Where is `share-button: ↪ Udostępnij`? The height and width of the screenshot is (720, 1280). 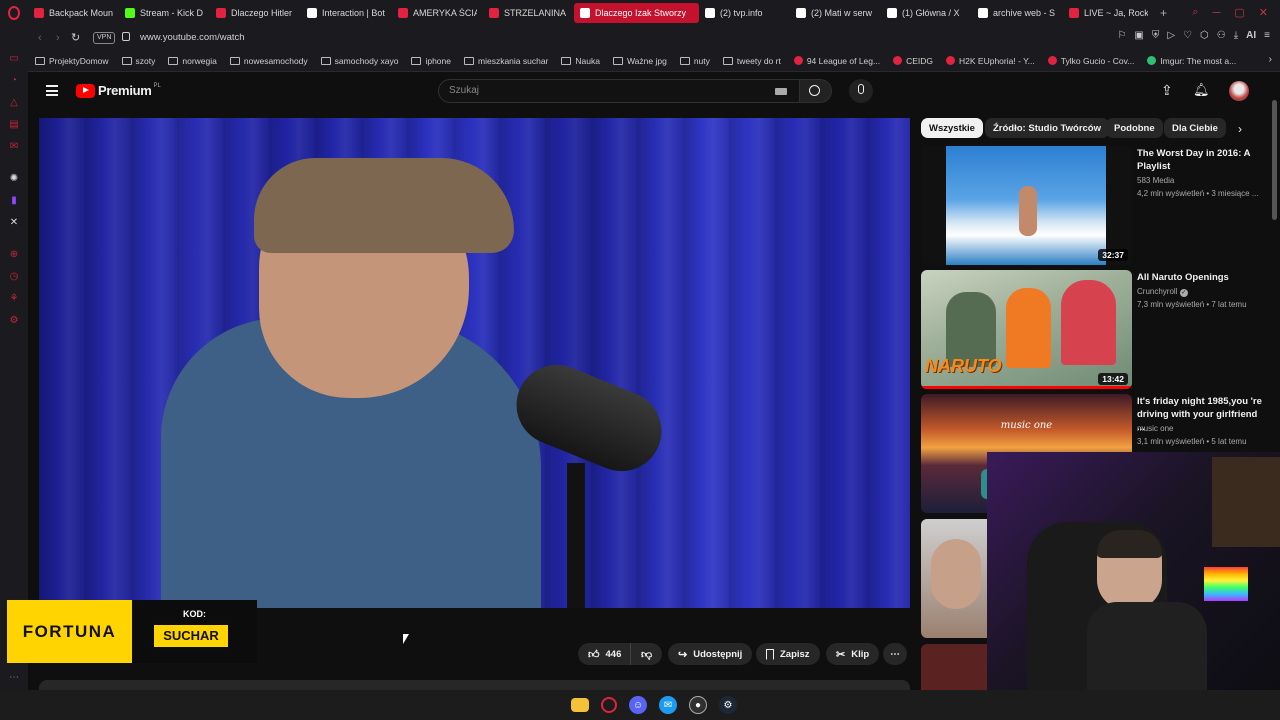 share-button: ↪ Udostępnij is located at coordinates (710, 654).